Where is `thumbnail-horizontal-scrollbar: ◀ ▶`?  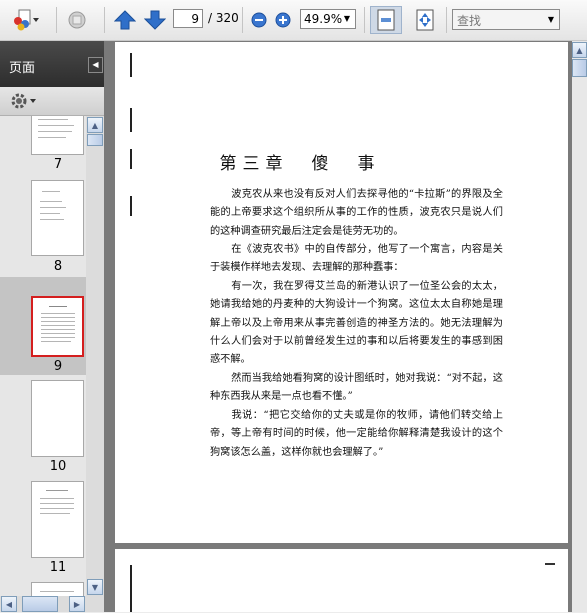 thumbnail-horizontal-scrollbar: ◀ ▶ is located at coordinates (52, 604).